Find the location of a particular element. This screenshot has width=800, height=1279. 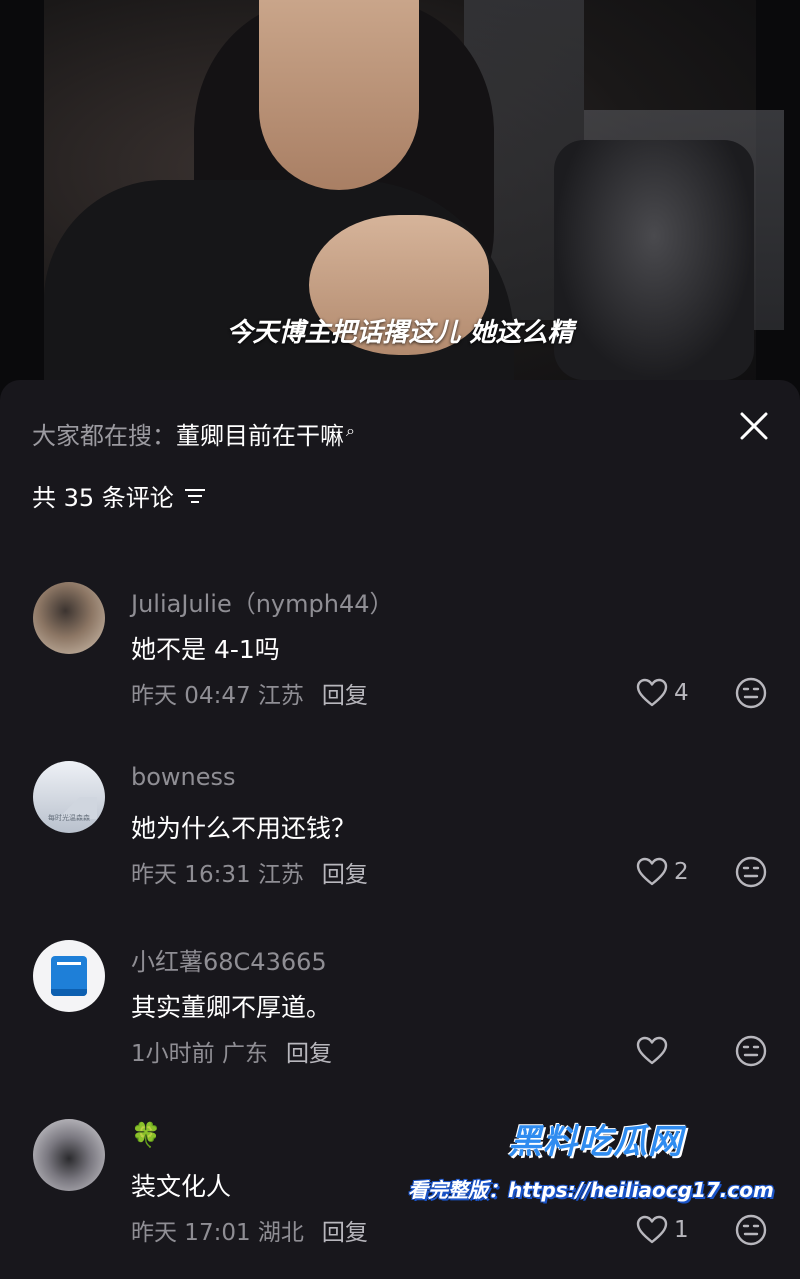

comment-item: 小红薯68C43665 其实董卿不厚道。 1小时前 广东 回复 is located at coordinates (400, 1020).